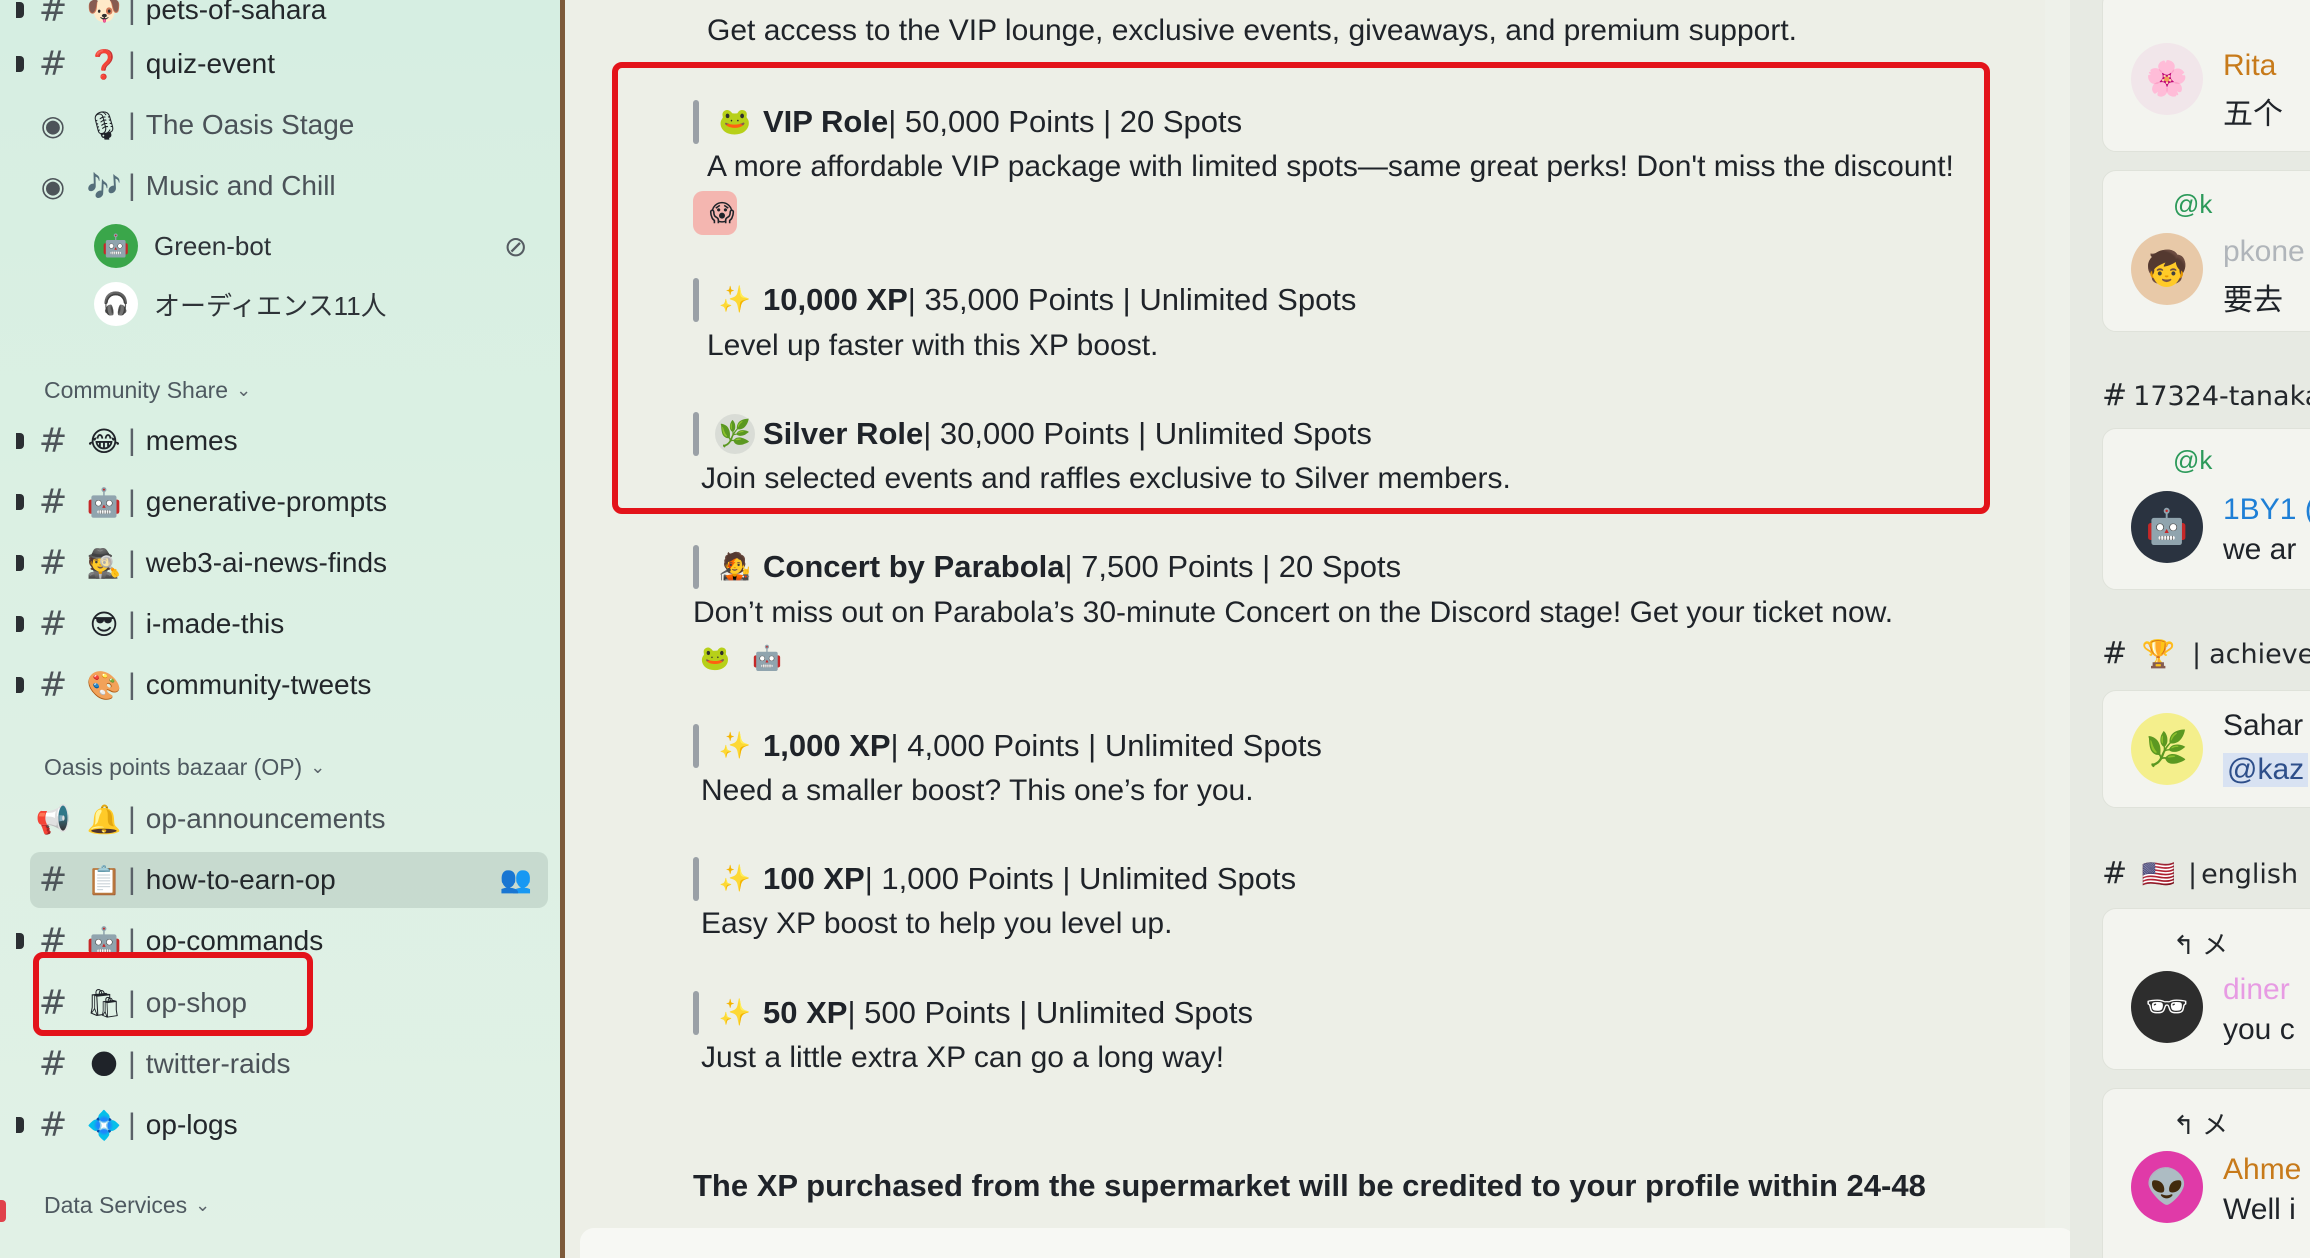 This screenshot has height=1258, width=2310. What do you see at coordinates (2250, 65) in the screenshot?
I see `author-name: Rita` at bounding box center [2250, 65].